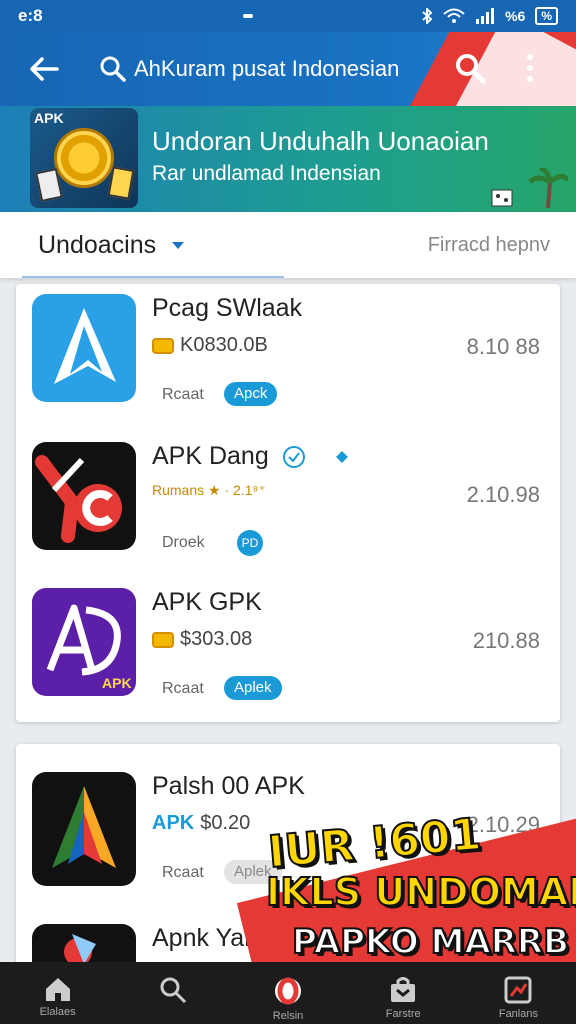 The image size is (576, 1024). I want to click on more-options-button, so click(530, 68).